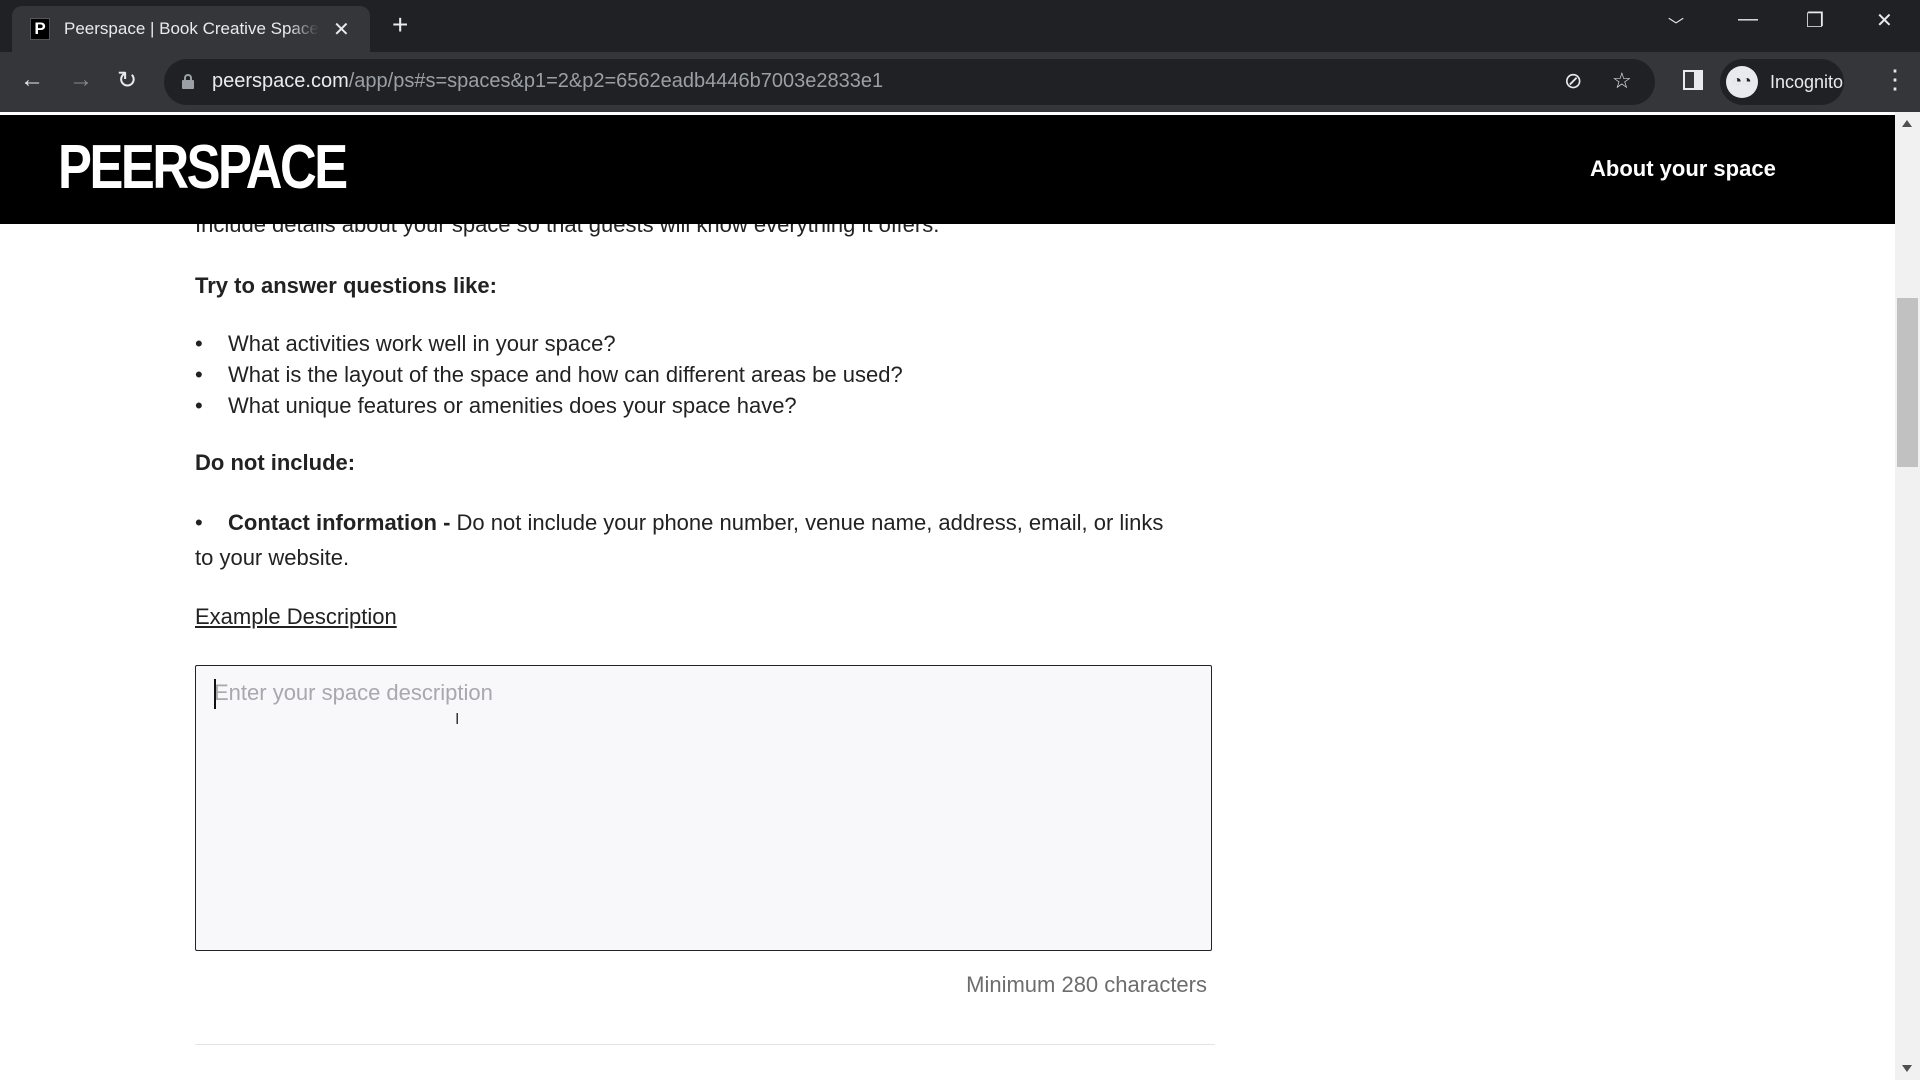 The image size is (1920, 1080). What do you see at coordinates (32, 80) in the screenshot?
I see `back-icon: ←` at bounding box center [32, 80].